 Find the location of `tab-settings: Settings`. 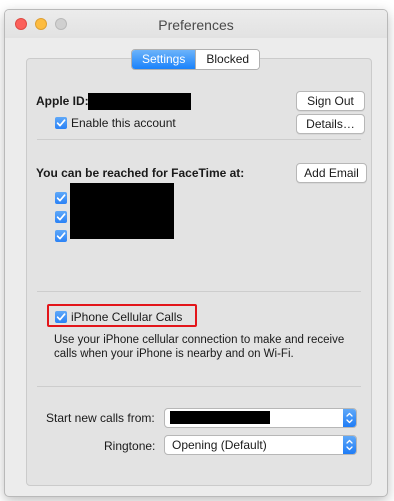

tab-settings: Settings is located at coordinates (164, 59).